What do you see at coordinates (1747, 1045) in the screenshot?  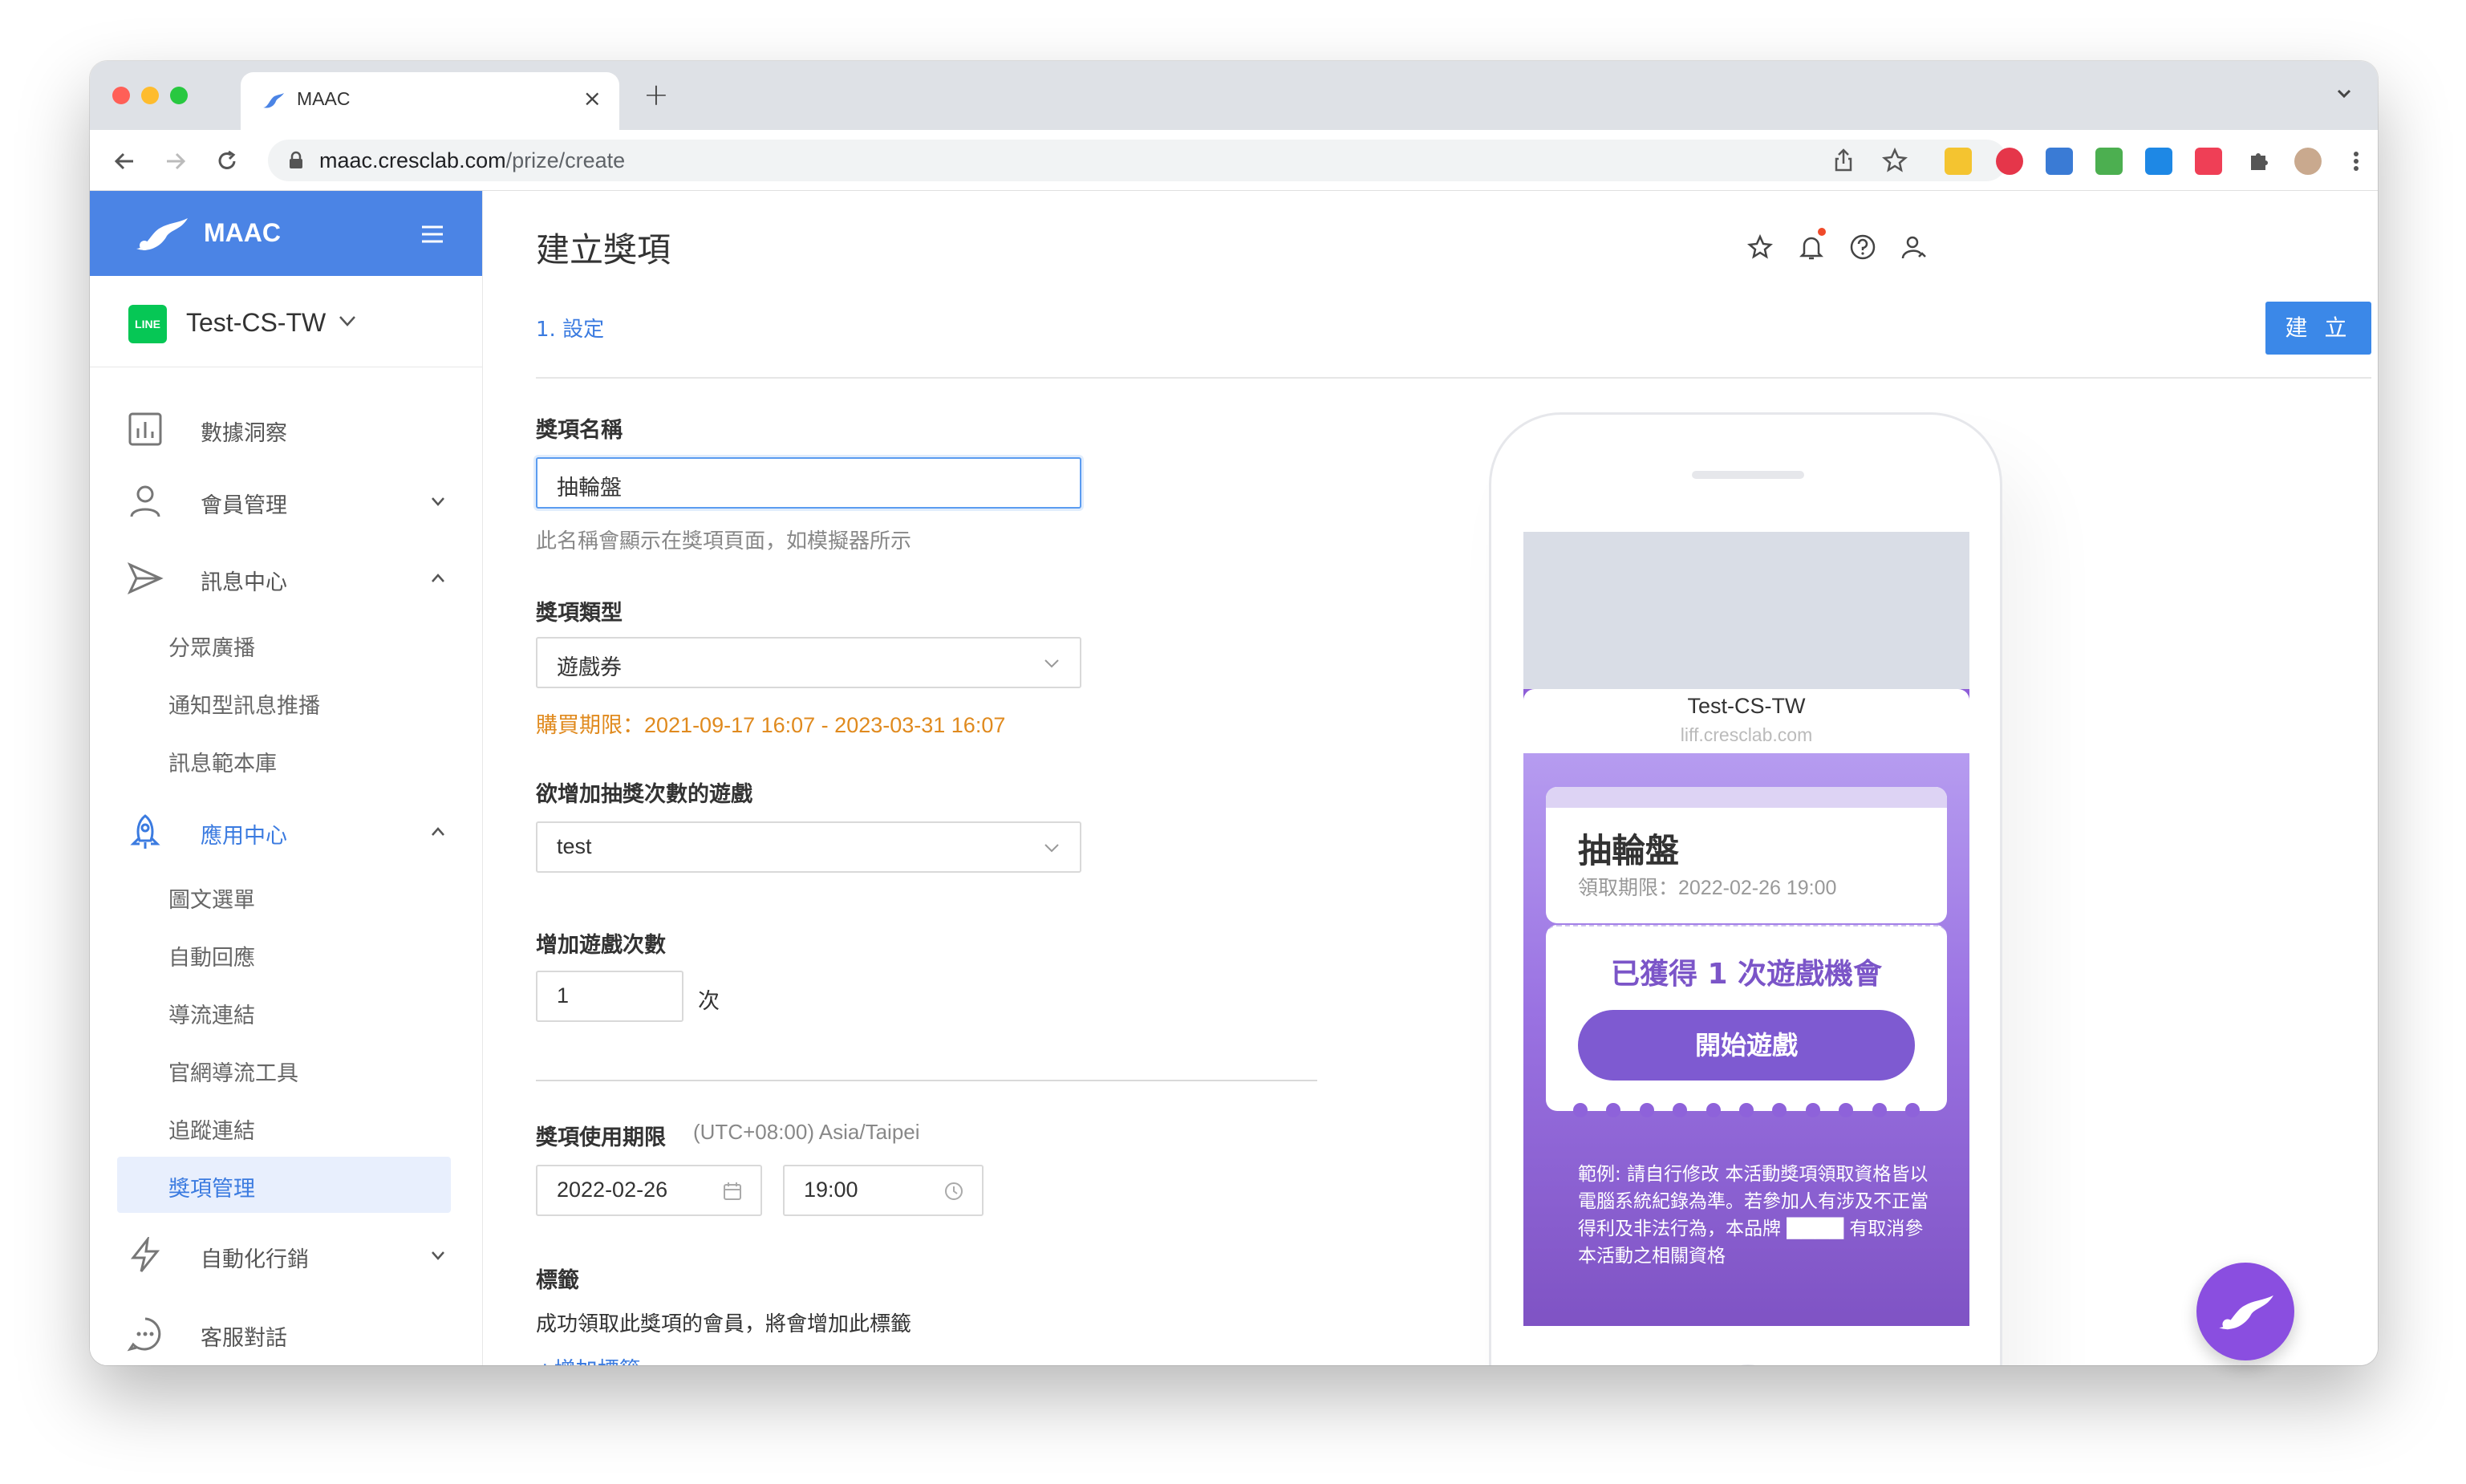 I see `start-game-button: 開始遊戲` at bounding box center [1747, 1045].